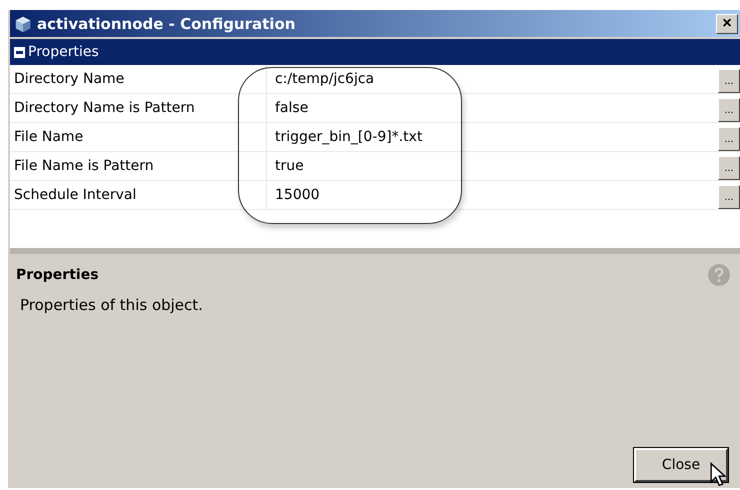 The image size is (740, 490). Describe the element at coordinates (138, 195) in the screenshot. I see `property-name: Schedule Interval` at that location.